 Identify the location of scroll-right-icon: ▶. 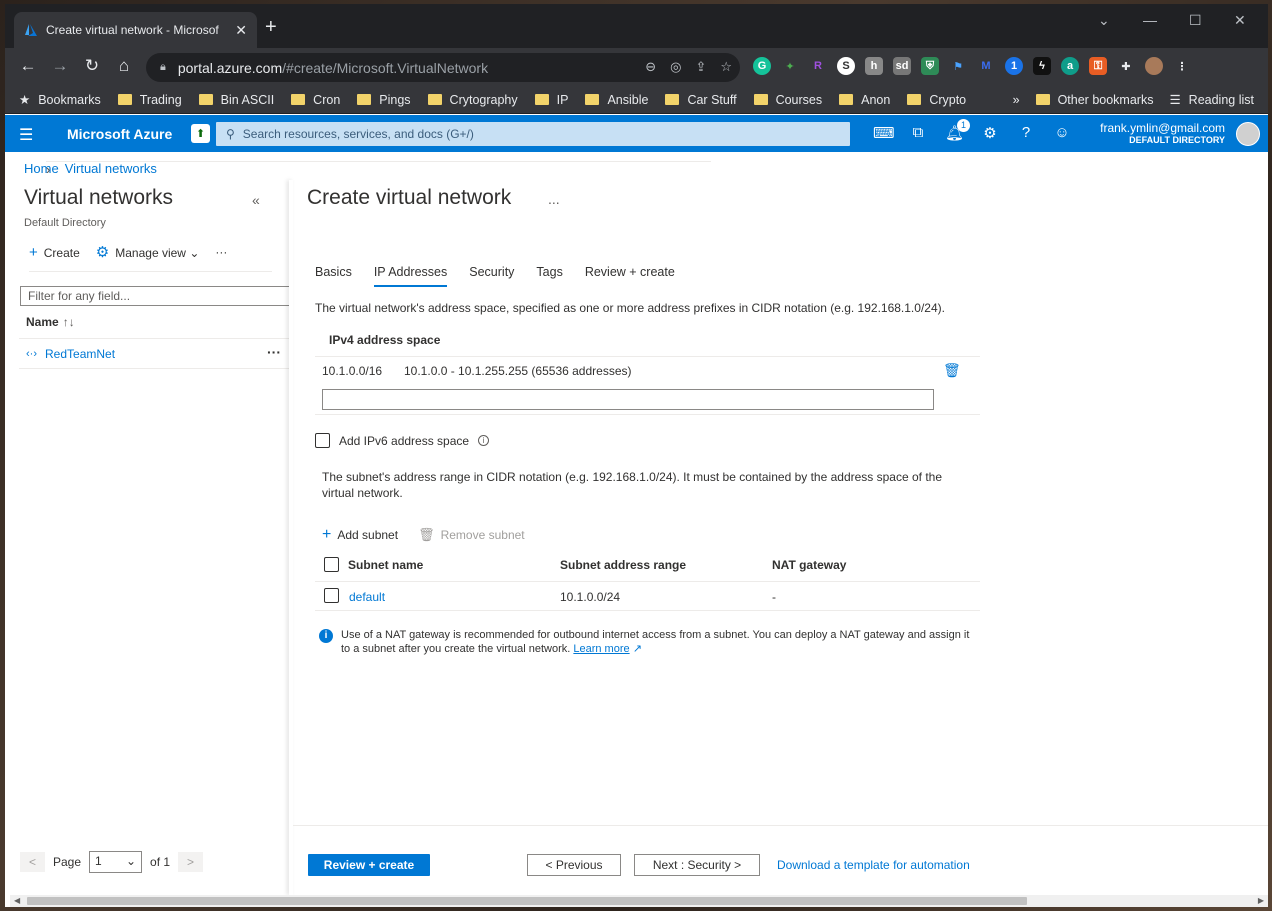
(1261, 901).